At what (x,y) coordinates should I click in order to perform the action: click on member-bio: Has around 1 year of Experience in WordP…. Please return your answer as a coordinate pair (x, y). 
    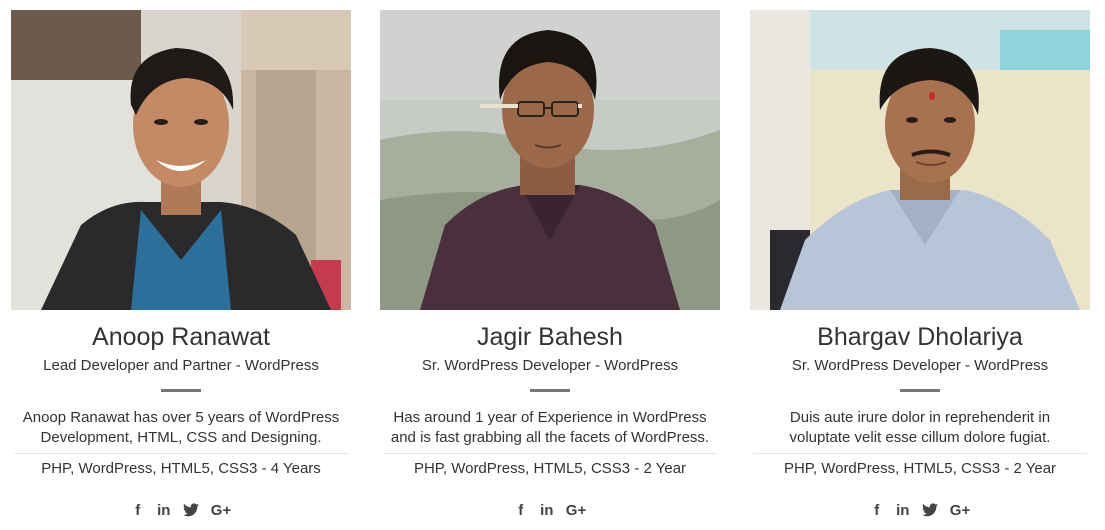
    Looking at the image, I should click on (550, 428).